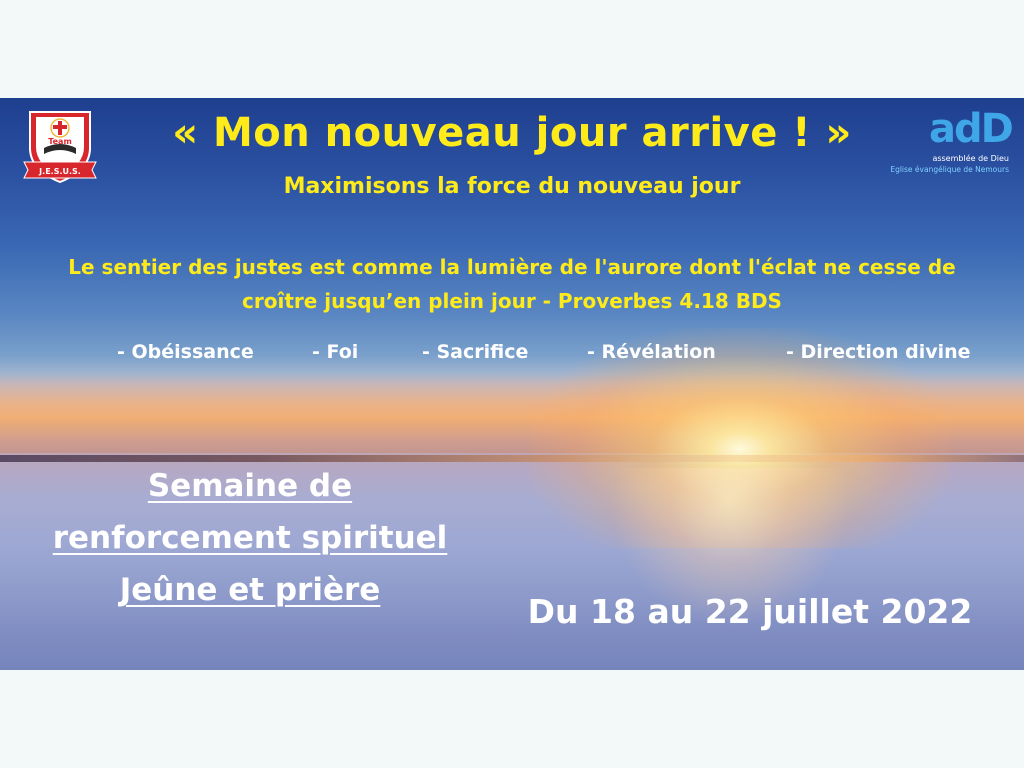  Describe the element at coordinates (750, 611) in the screenshot. I see `event-dates: Du 18 au 22 juillet 2022` at that location.